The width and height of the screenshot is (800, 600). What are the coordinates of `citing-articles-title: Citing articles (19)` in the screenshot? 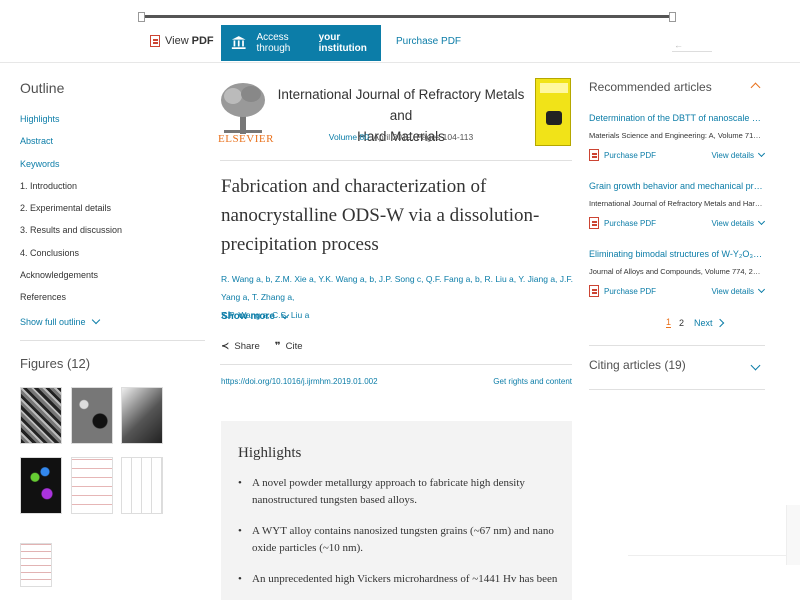 It's located at (637, 365).